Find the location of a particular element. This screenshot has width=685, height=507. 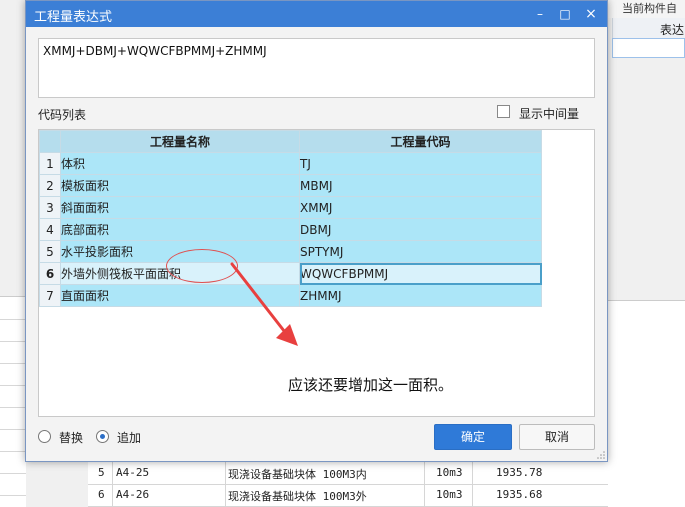

background-right-panel is located at coordinates (646, 403).